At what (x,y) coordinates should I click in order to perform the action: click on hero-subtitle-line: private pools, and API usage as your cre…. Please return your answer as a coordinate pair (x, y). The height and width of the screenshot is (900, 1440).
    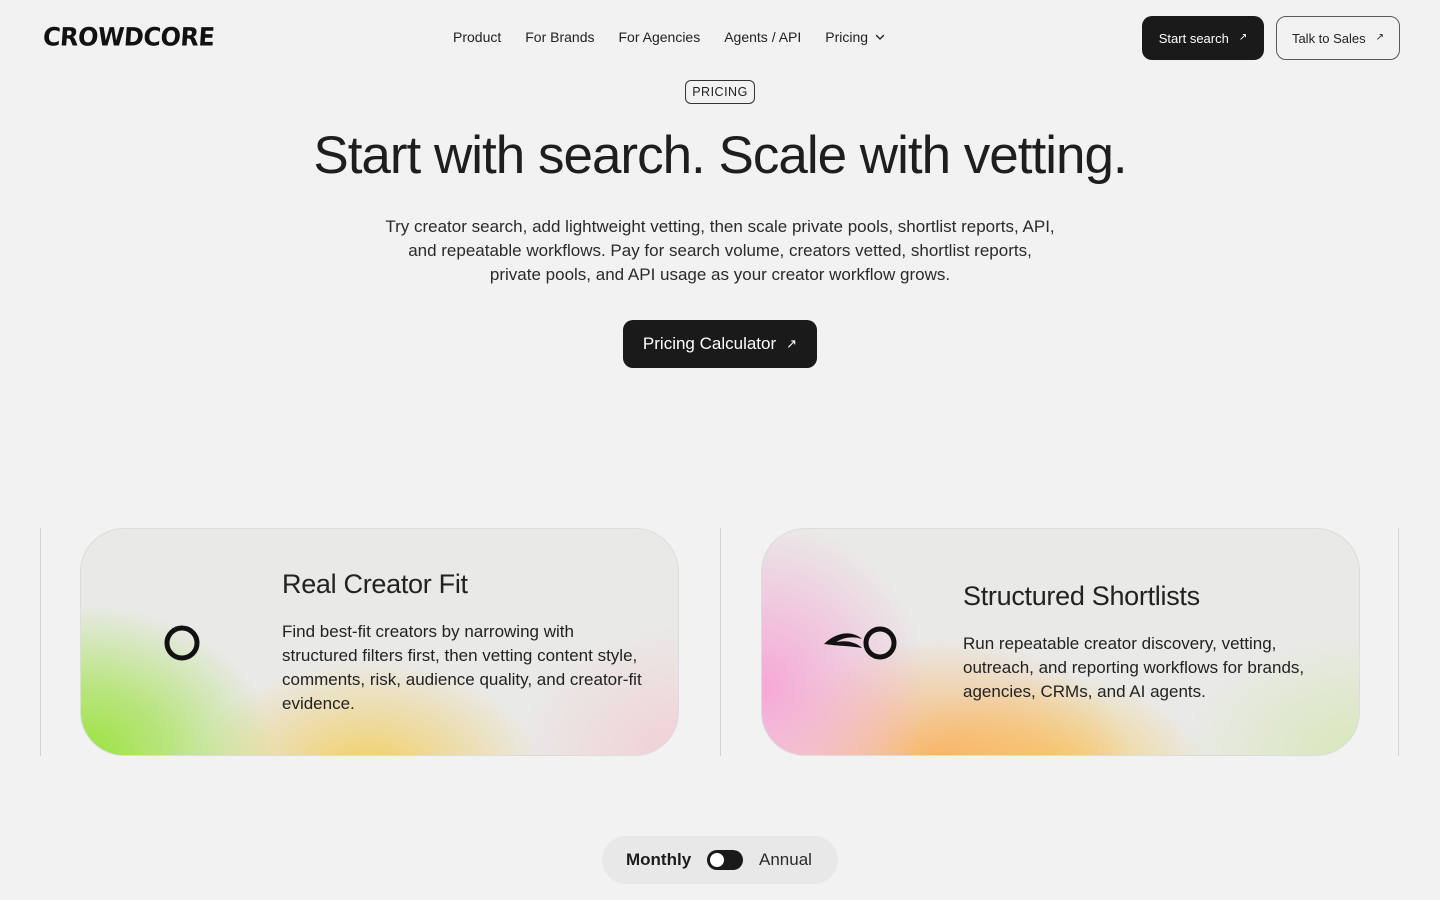
    Looking at the image, I should click on (720, 274).